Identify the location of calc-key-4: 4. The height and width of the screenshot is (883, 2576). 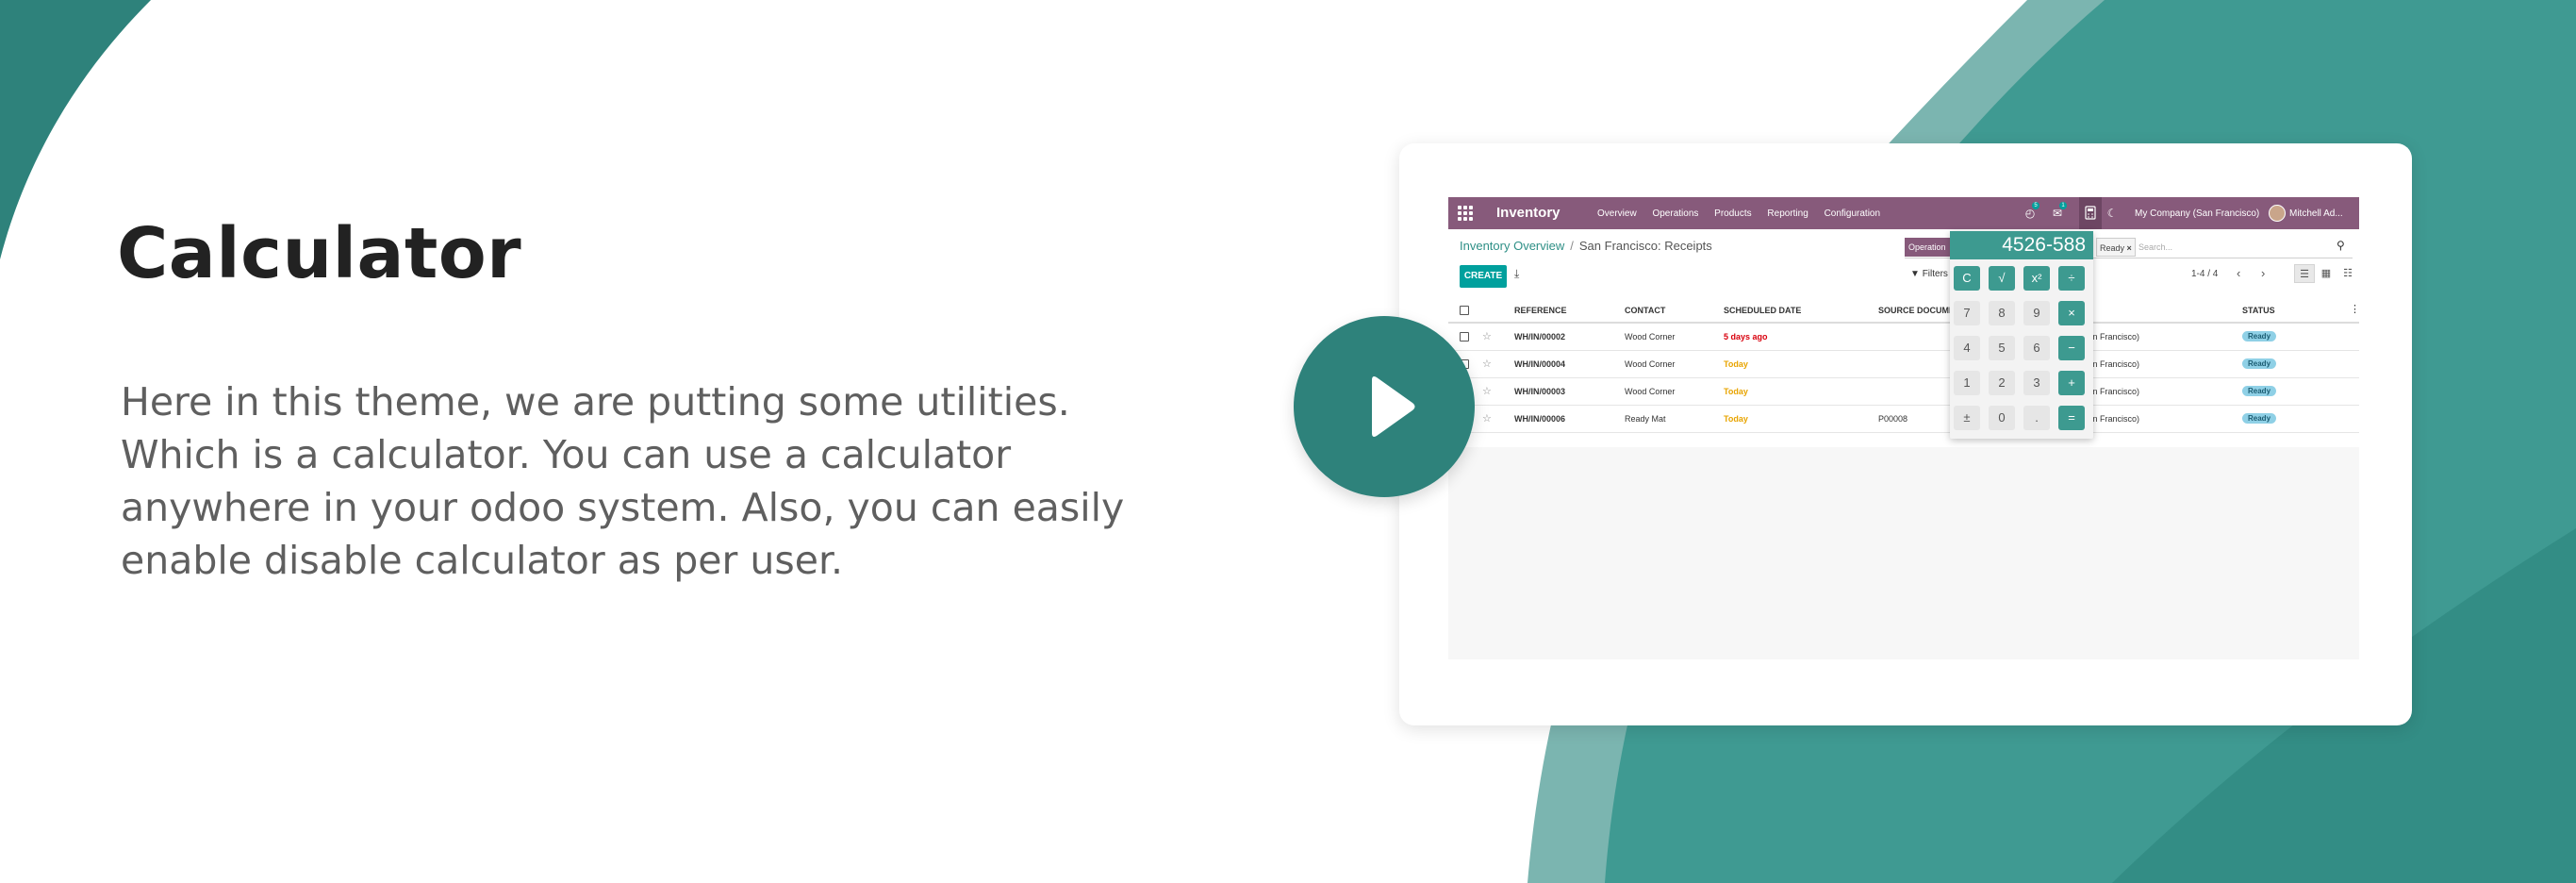
(1967, 348).